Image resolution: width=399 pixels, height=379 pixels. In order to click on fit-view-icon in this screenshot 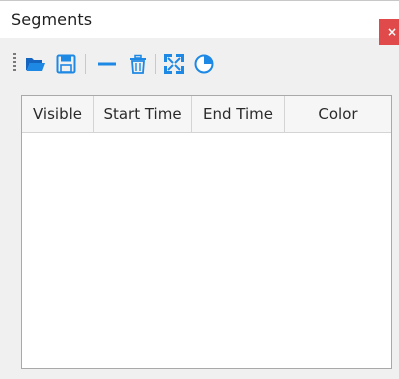, I will do `click(174, 64)`.